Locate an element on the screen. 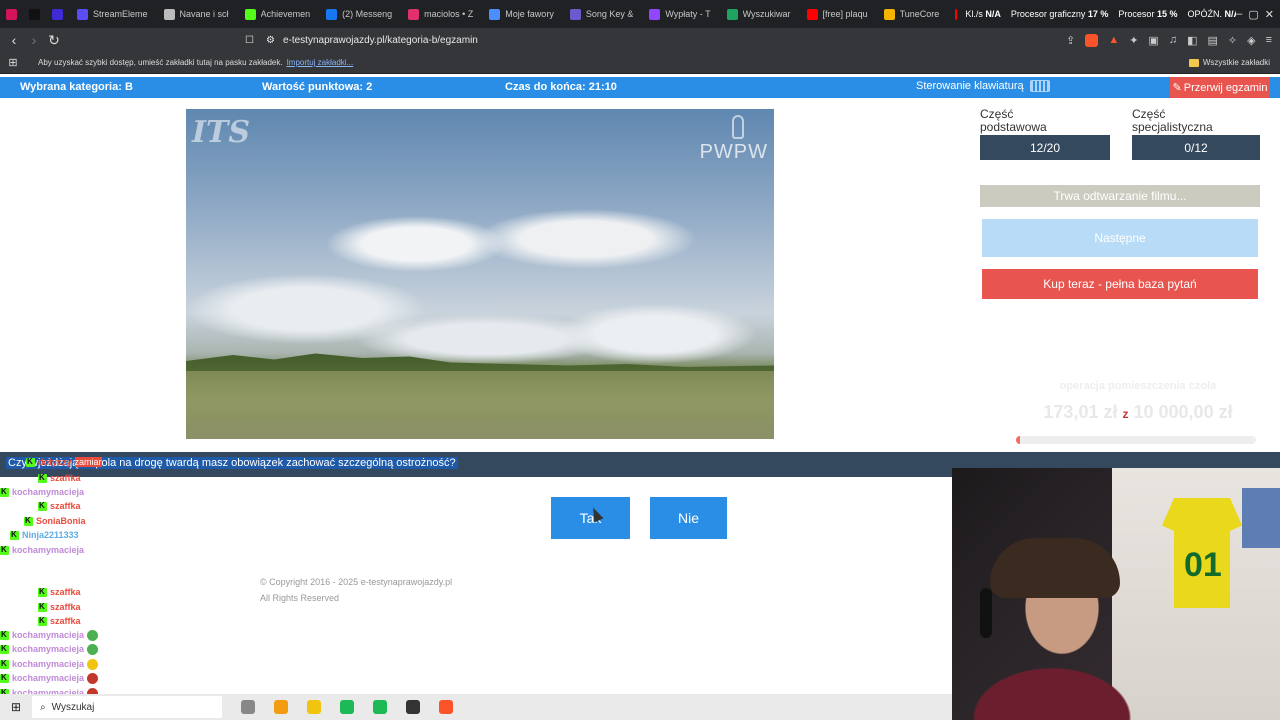 This screenshot has width=1280, height=720. task-view-icon is located at coordinates (248, 707).